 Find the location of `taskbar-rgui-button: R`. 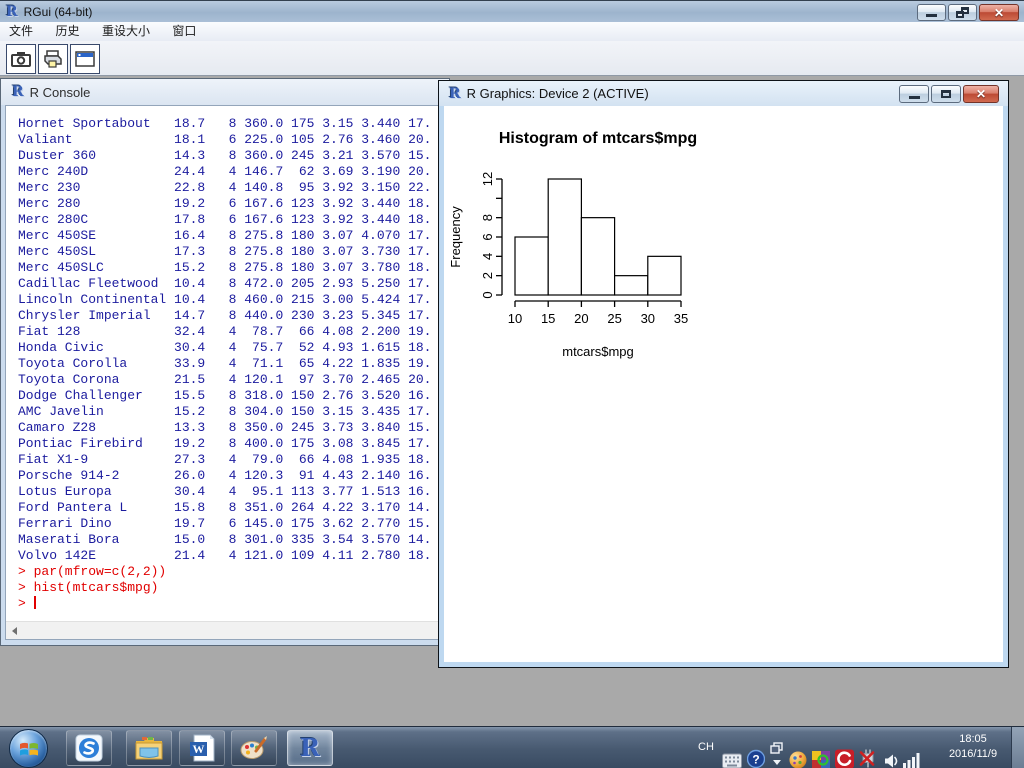

taskbar-rgui-button: R is located at coordinates (310, 748).